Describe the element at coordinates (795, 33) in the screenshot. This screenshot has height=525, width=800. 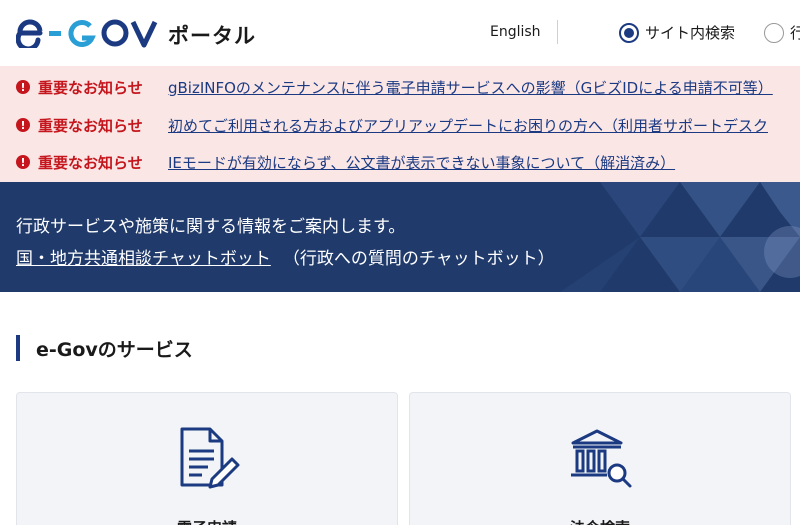
I see `gov-search-label: 行` at that location.